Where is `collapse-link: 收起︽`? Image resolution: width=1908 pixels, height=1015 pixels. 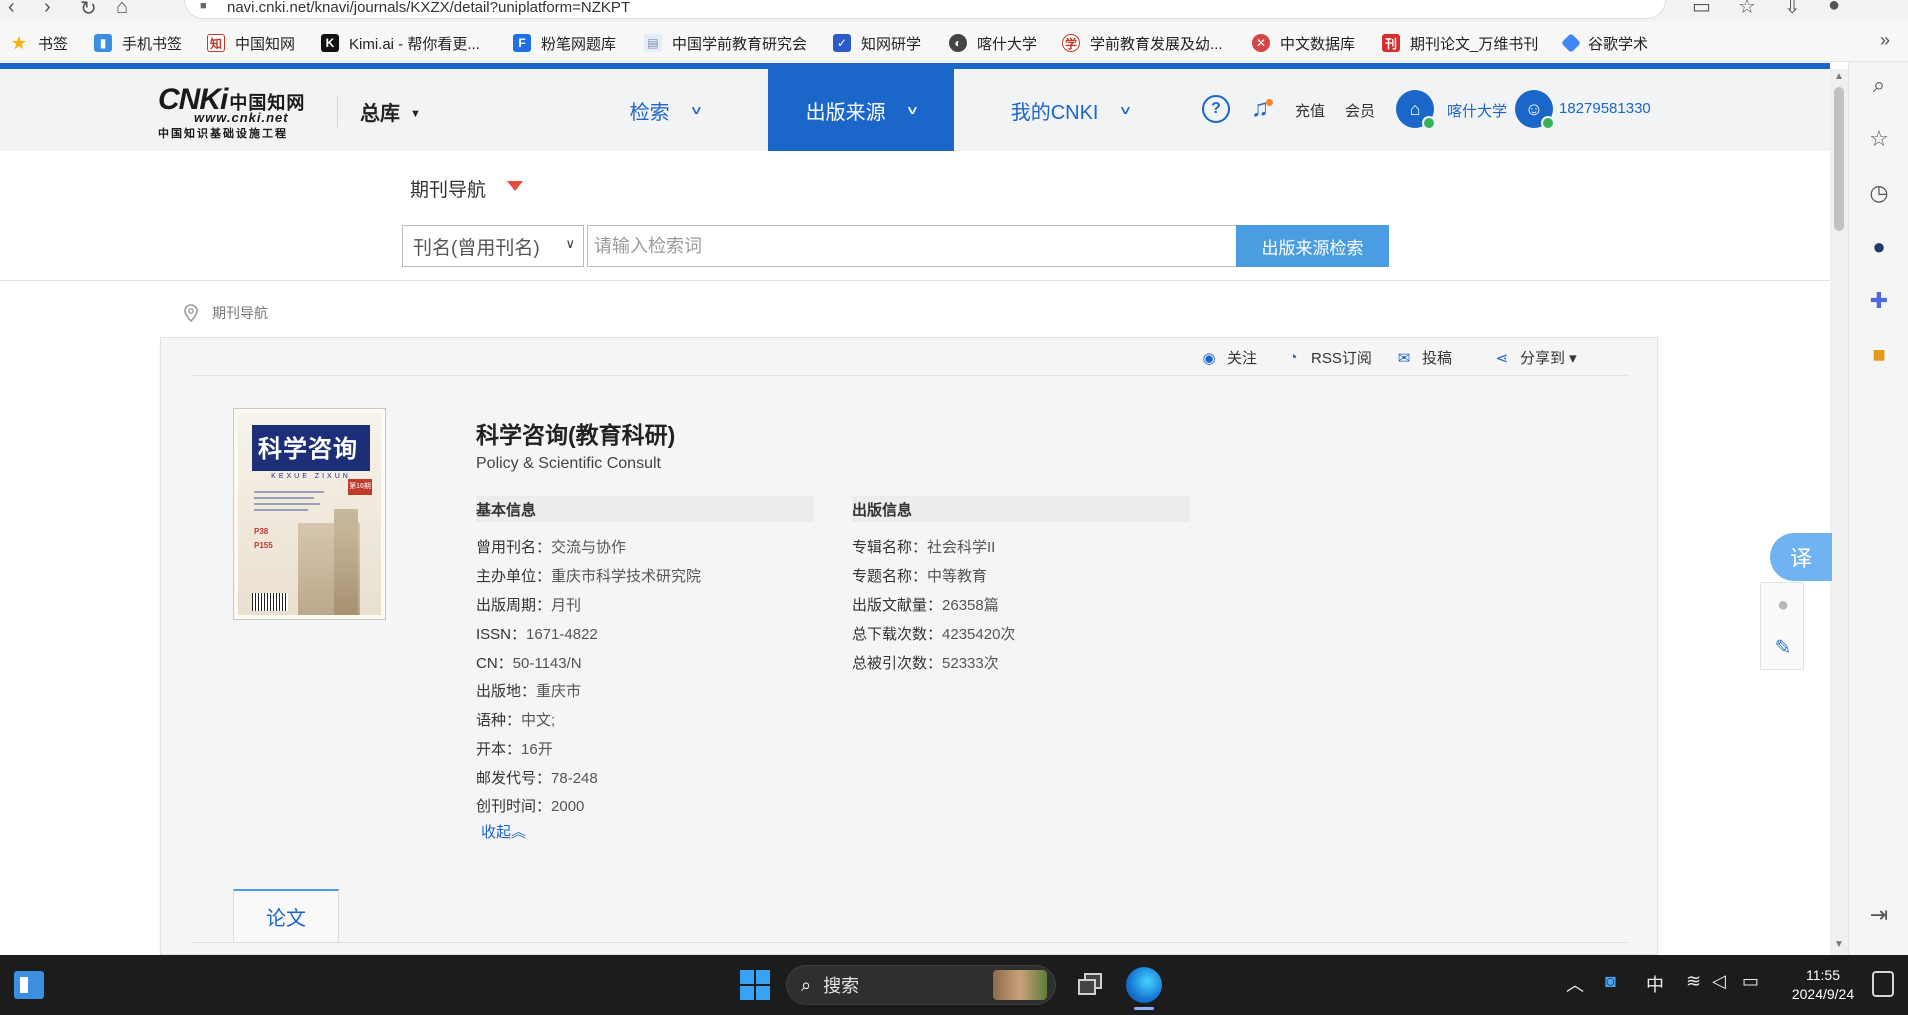 collapse-link: 收起︽ is located at coordinates (503, 831).